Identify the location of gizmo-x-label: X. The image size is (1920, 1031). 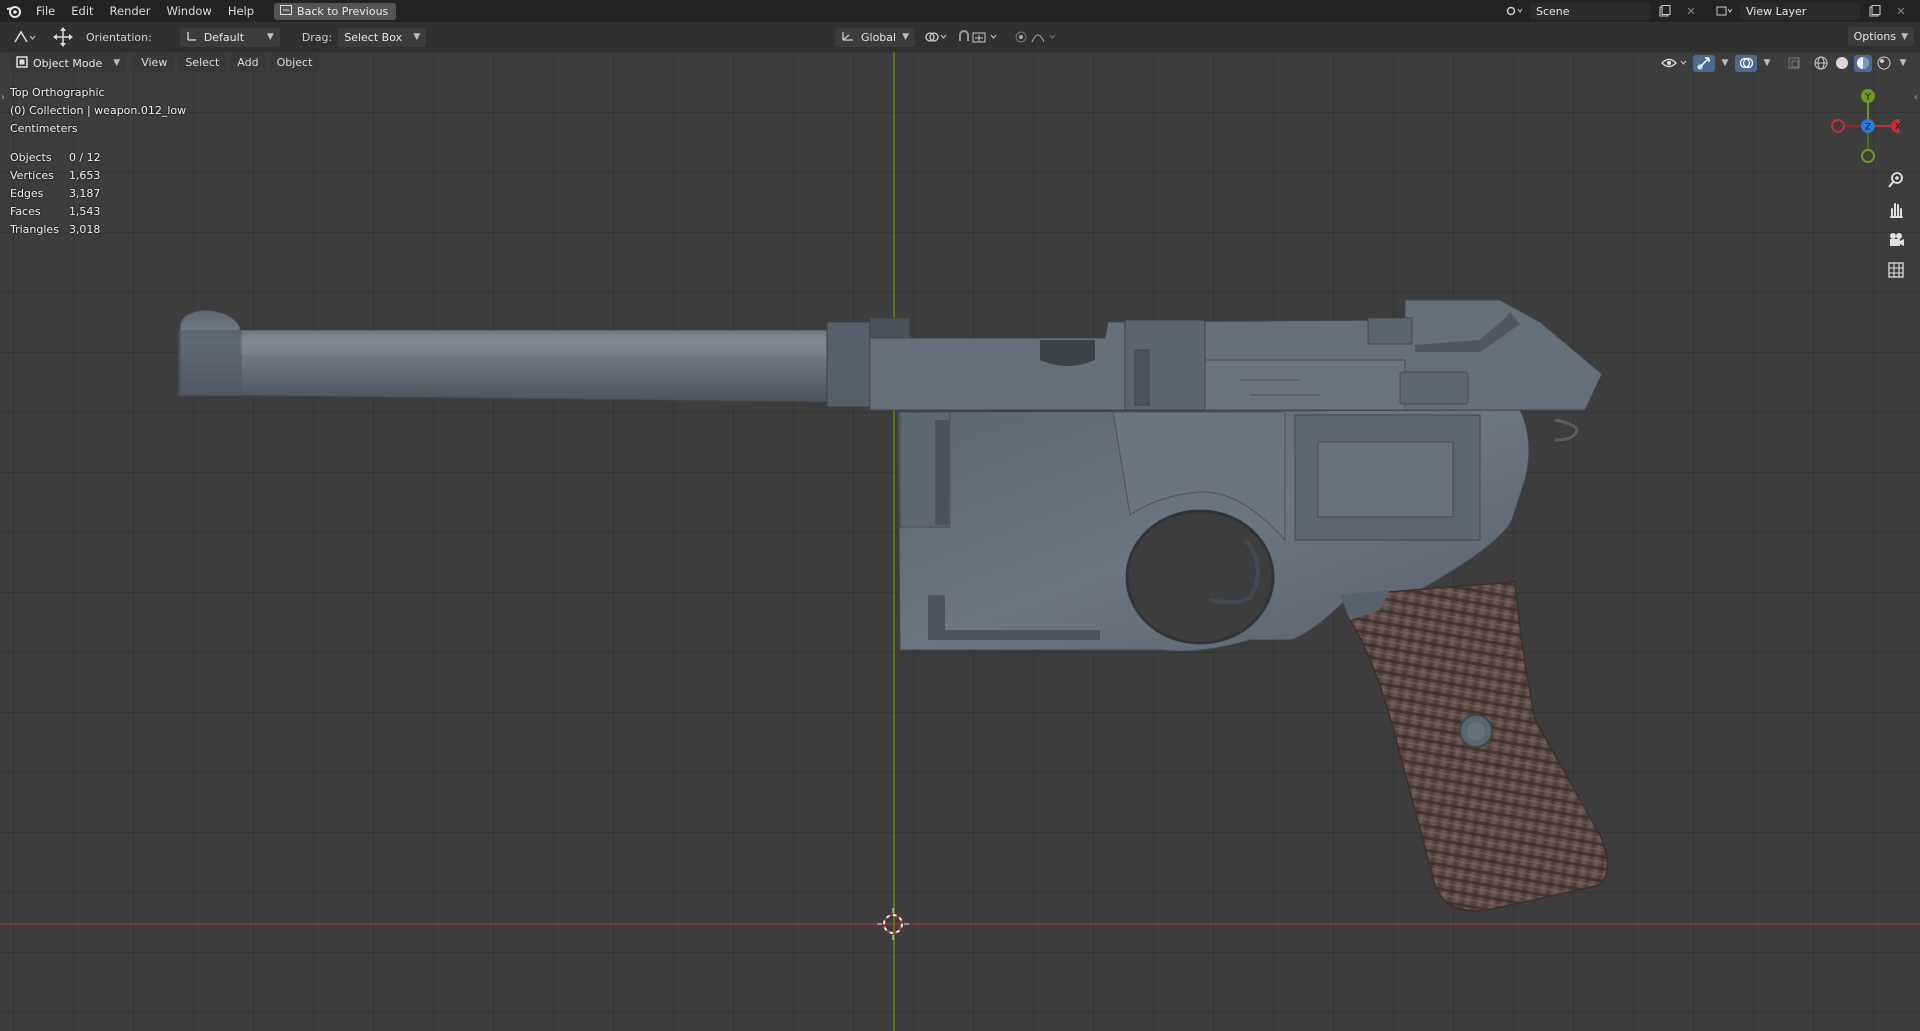
(1897, 128).